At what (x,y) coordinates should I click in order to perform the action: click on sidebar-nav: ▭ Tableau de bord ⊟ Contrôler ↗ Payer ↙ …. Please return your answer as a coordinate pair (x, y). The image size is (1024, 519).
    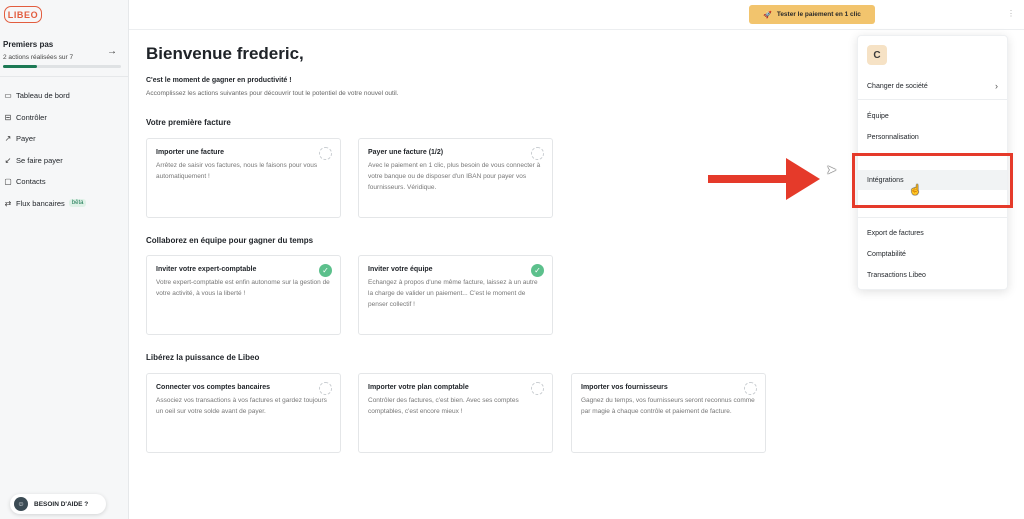
    Looking at the image, I should click on (64, 149).